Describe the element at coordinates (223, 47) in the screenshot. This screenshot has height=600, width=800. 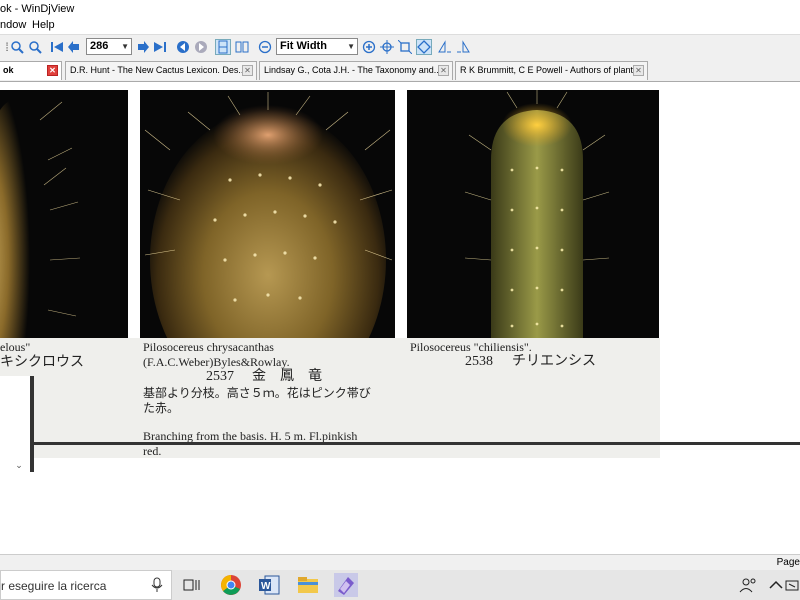
I see `continuous-layout-icon` at that location.